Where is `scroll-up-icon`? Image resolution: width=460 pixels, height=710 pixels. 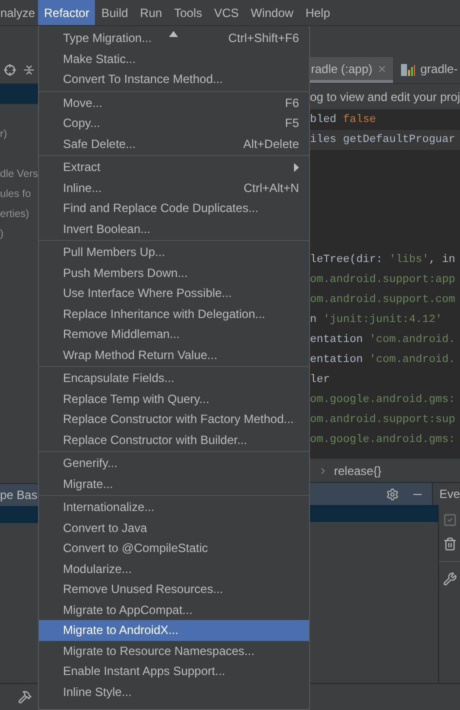
scroll-up-icon is located at coordinates (173, 34).